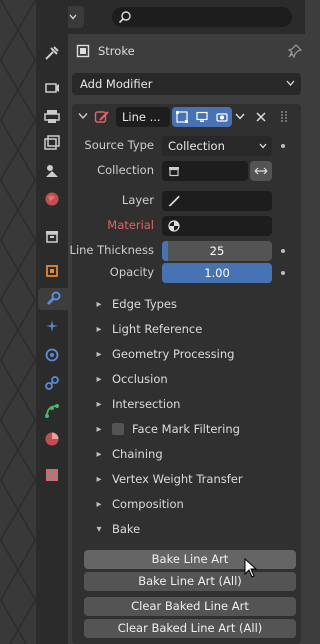  What do you see at coordinates (52, 411) in the screenshot?
I see `data-tab-icon` at bounding box center [52, 411].